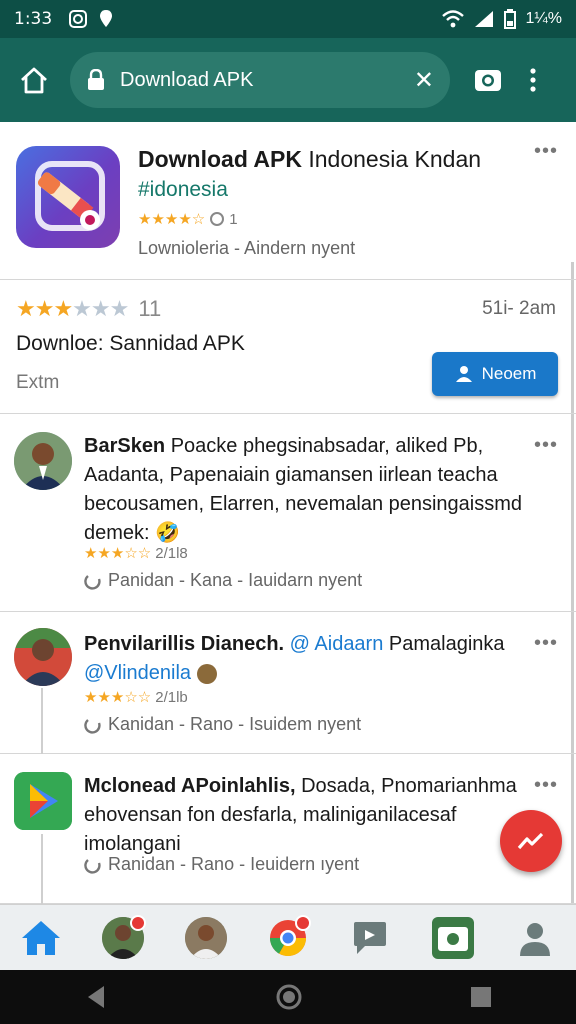 This screenshot has height=1024, width=576. Describe the element at coordinates (217, 219) in the screenshot. I see `comment-icon` at that location.